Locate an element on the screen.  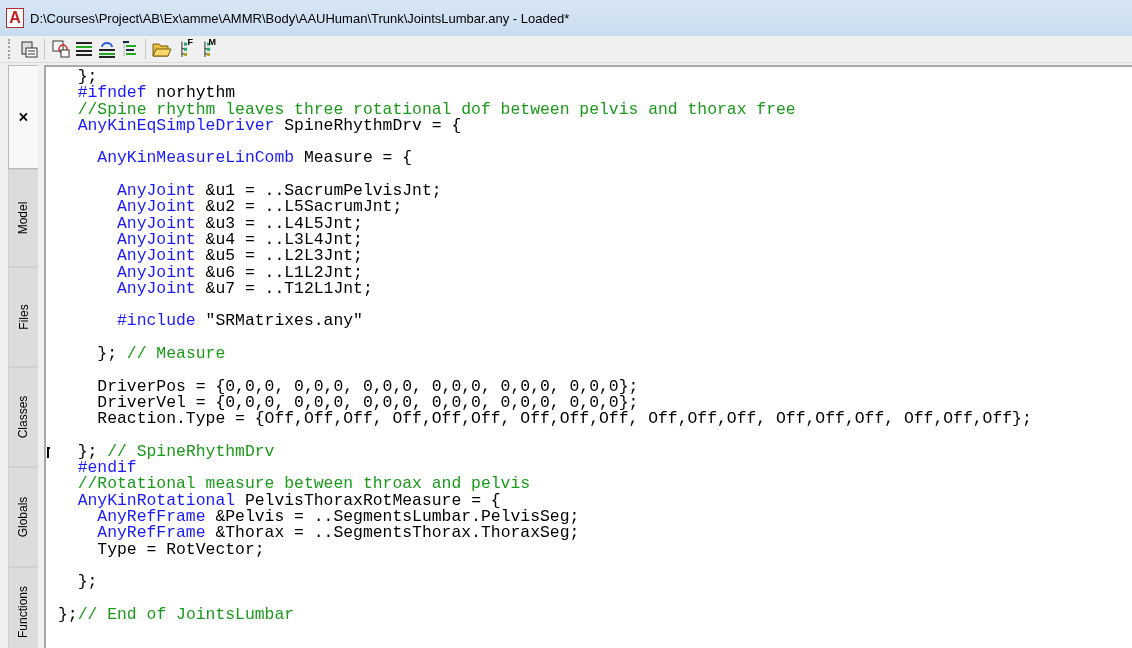
side-tab: Files is located at coordinates (23, 317).